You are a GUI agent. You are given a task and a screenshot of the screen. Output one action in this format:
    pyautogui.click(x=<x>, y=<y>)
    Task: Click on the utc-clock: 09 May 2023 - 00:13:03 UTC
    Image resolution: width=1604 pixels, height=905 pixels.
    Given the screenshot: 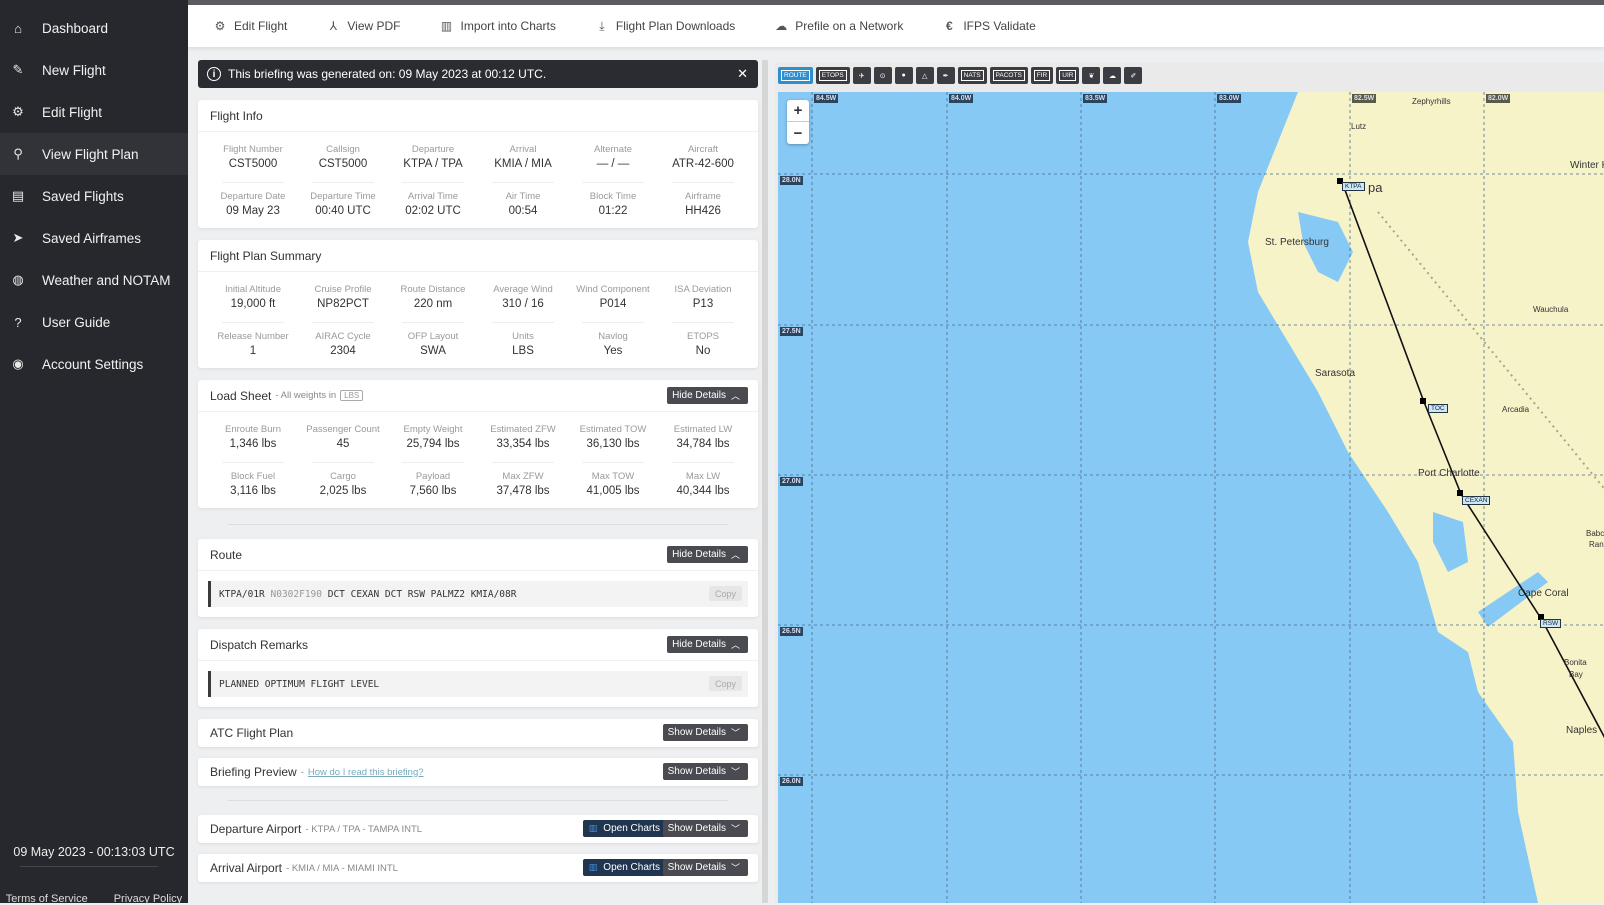 What is the action you would take?
    pyautogui.click(x=94, y=852)
    